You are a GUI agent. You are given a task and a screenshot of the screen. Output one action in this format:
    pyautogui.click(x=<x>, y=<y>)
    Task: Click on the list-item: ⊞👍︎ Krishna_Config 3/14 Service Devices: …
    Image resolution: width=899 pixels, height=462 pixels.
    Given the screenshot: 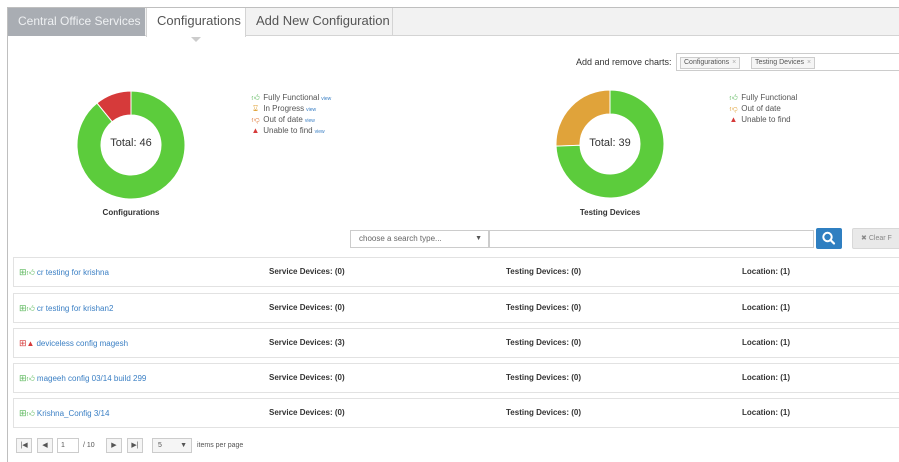 What is the action you would take?
    pyautogui.click(x=456, y=413)
    